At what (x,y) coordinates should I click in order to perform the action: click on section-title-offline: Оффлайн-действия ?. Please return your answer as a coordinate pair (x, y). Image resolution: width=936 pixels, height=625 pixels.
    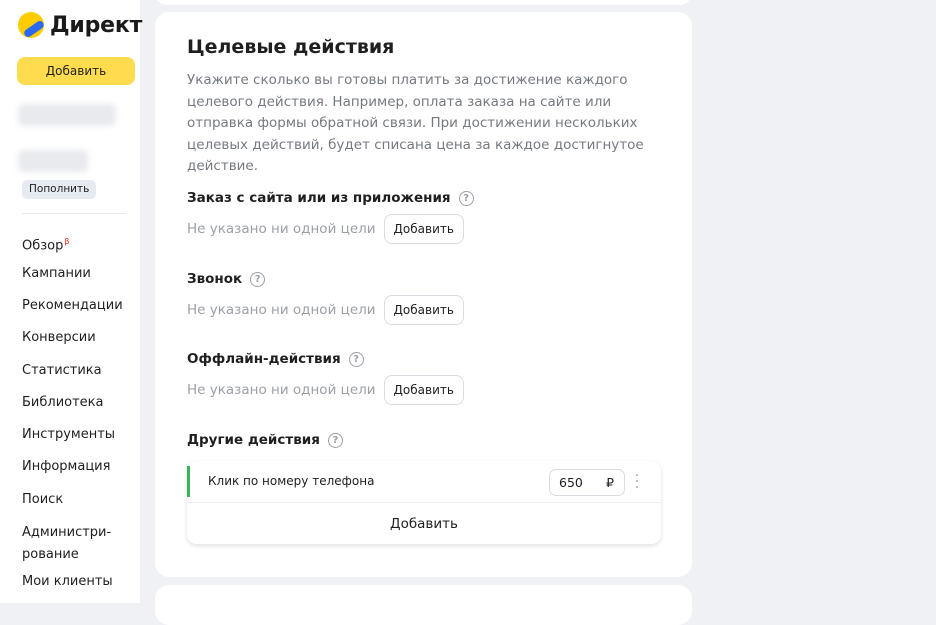
    Looking at the image, I should click on (275, 359).